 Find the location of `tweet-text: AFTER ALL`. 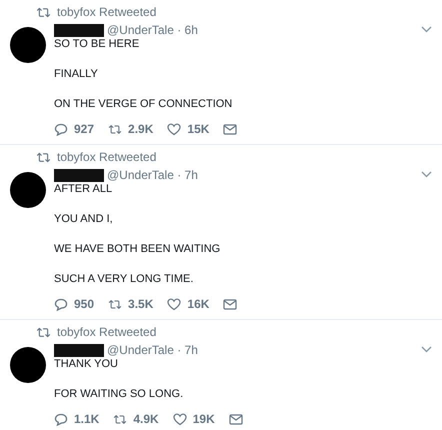

tweet-text: AFTER ALL is located at coordinates (84, 189).